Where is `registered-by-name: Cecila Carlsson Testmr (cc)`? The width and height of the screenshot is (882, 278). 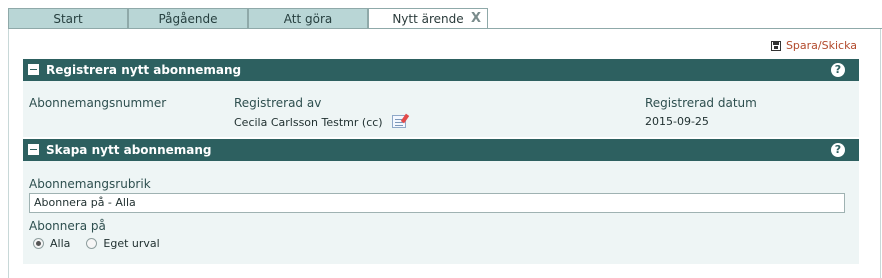
registered-by-name: Cecila Carlsson Testmr (cc) is located at coordinates (308, 122).